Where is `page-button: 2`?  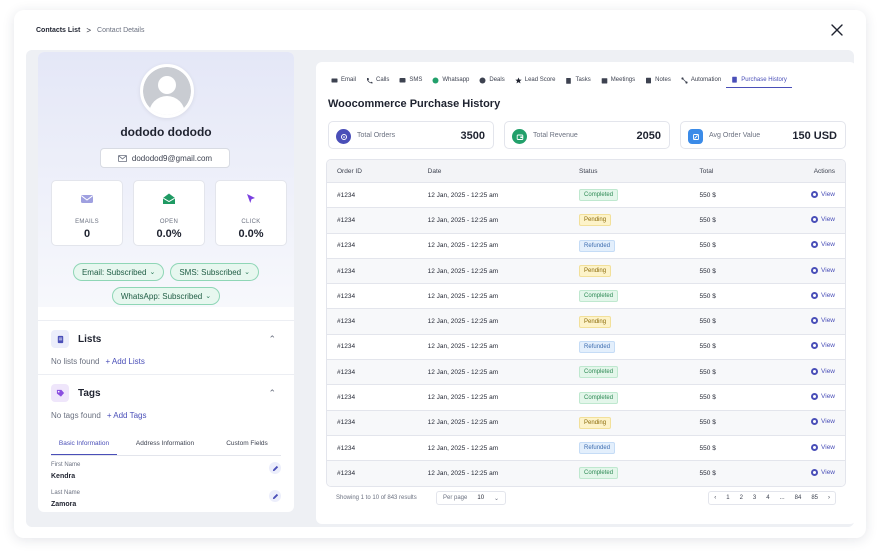 page-button: 2 is located at coordinates (741, 498).